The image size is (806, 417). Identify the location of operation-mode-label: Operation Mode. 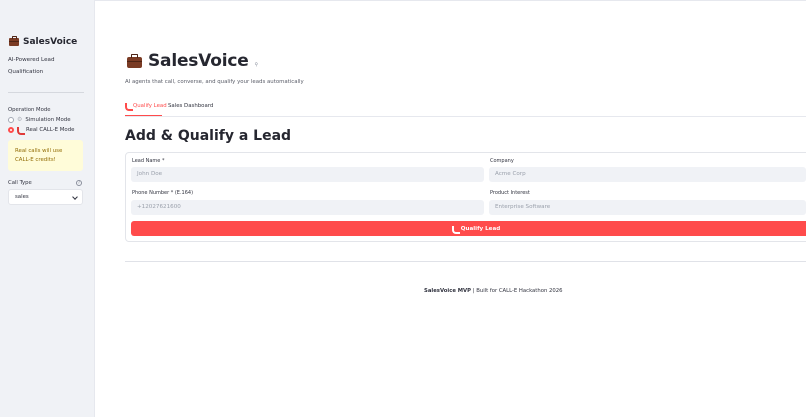
(29, 110).